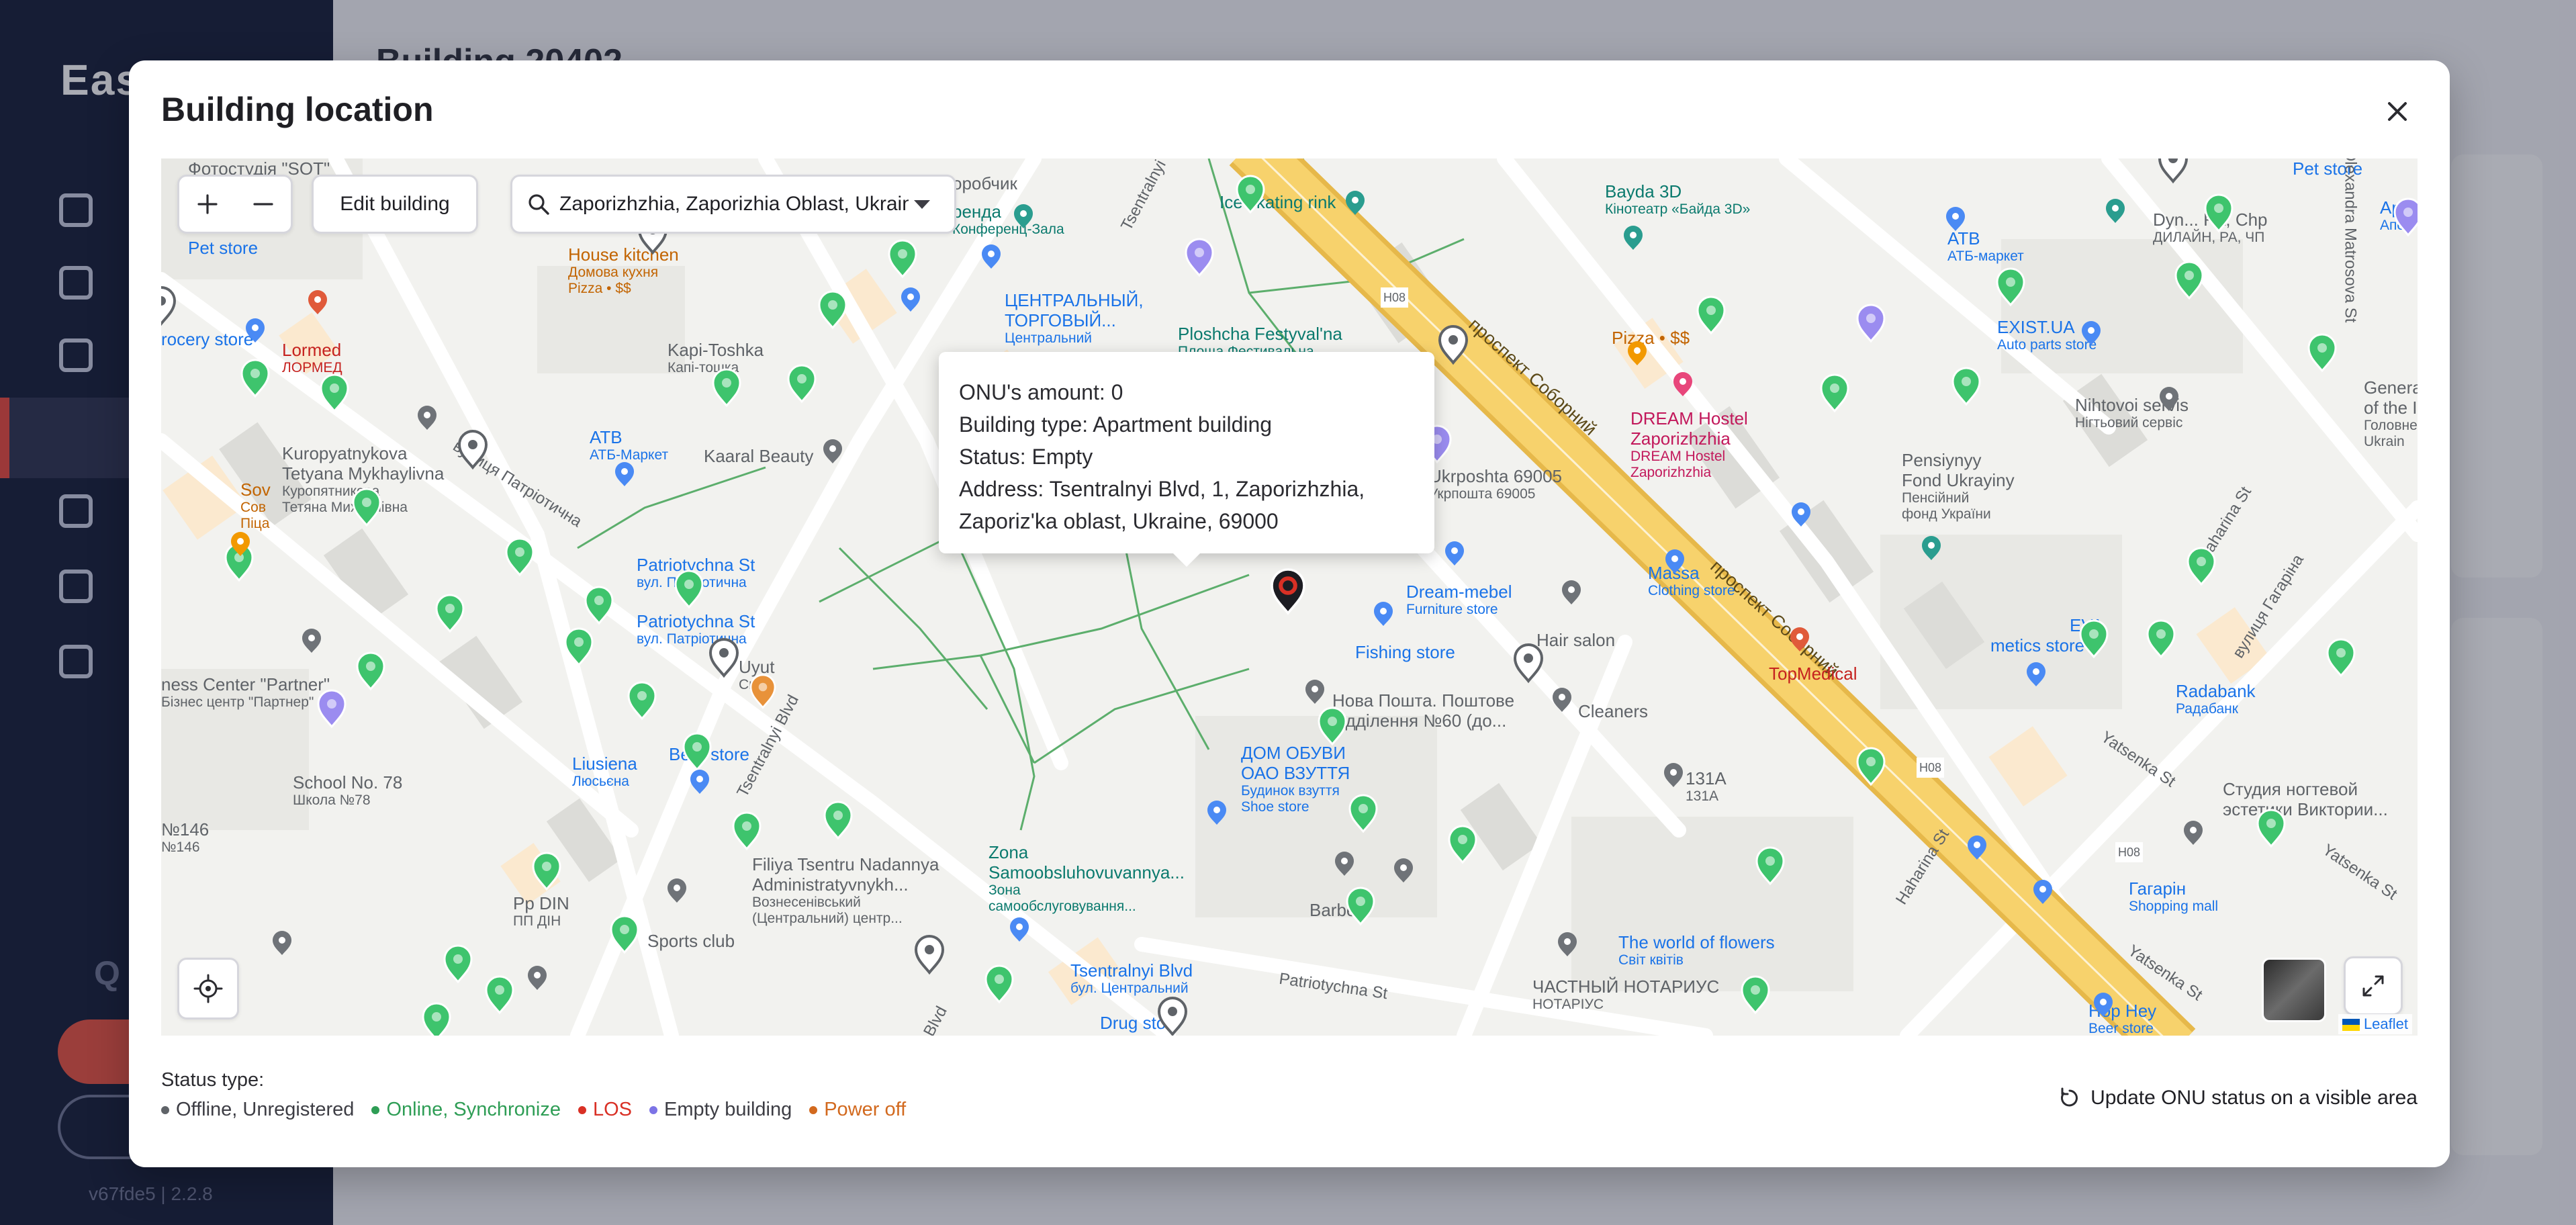 Image resolution: width=2576 pixels, height=1225 pixels. I want to click on locate-button, so click(208, 988).